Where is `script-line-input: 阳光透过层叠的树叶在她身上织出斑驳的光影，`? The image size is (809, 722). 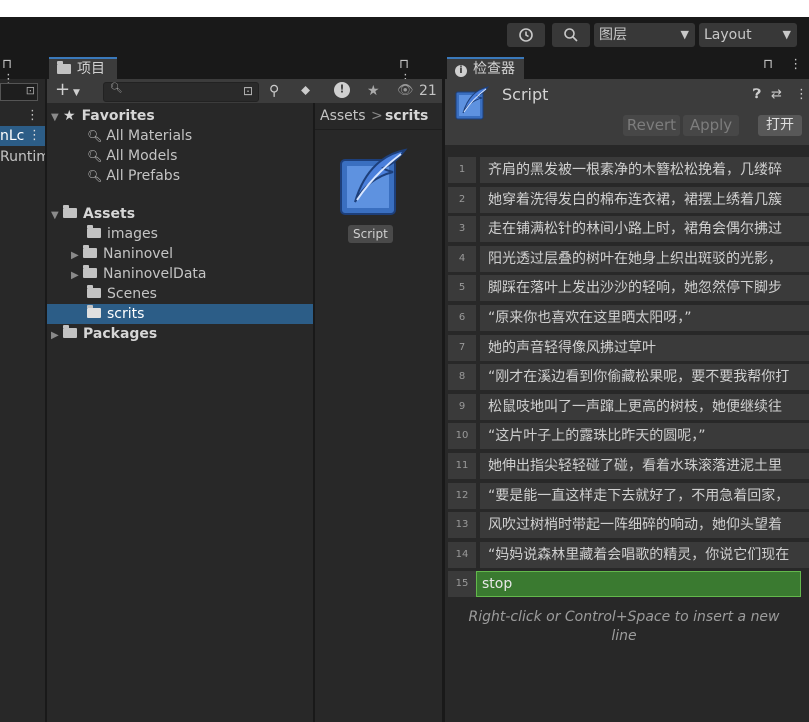 script-line-input: 阳光透过层叠的树叶在她身上织出斑驳的光影， is located at coordinates (644, 259).